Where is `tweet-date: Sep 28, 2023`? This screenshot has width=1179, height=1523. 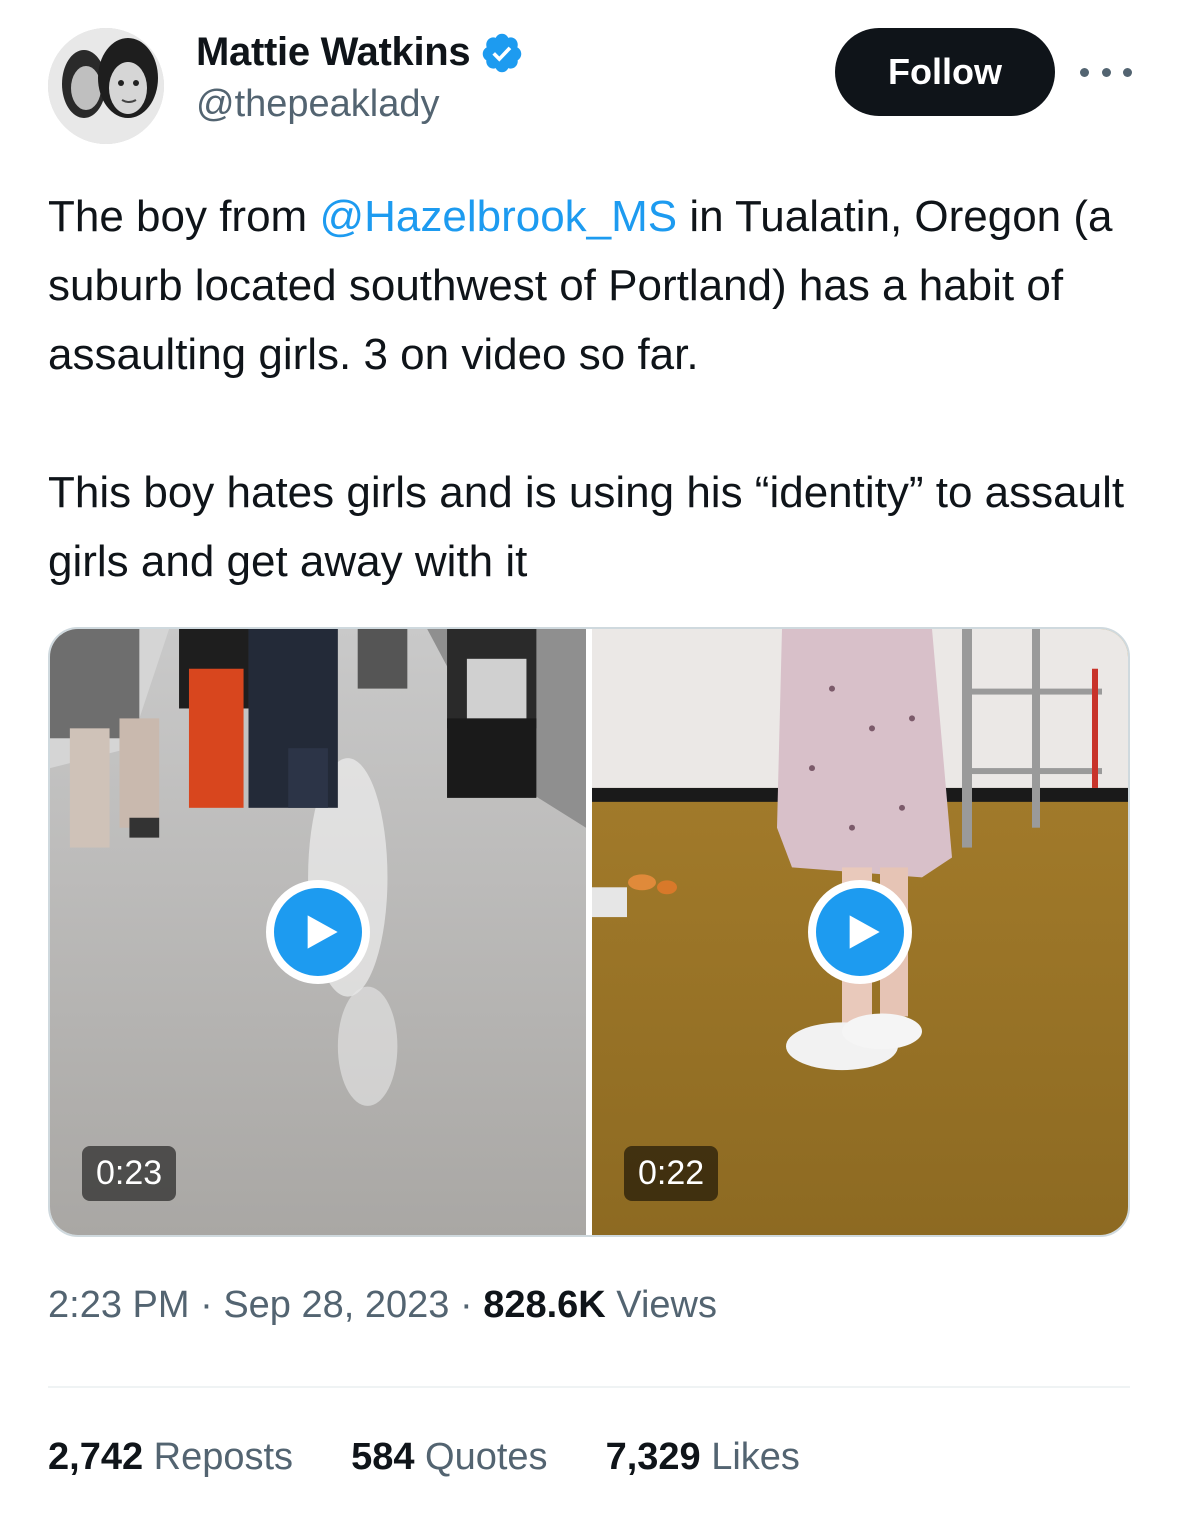
tweet-date: Sep 28, 2023 is located at coordinates (336, 1305).